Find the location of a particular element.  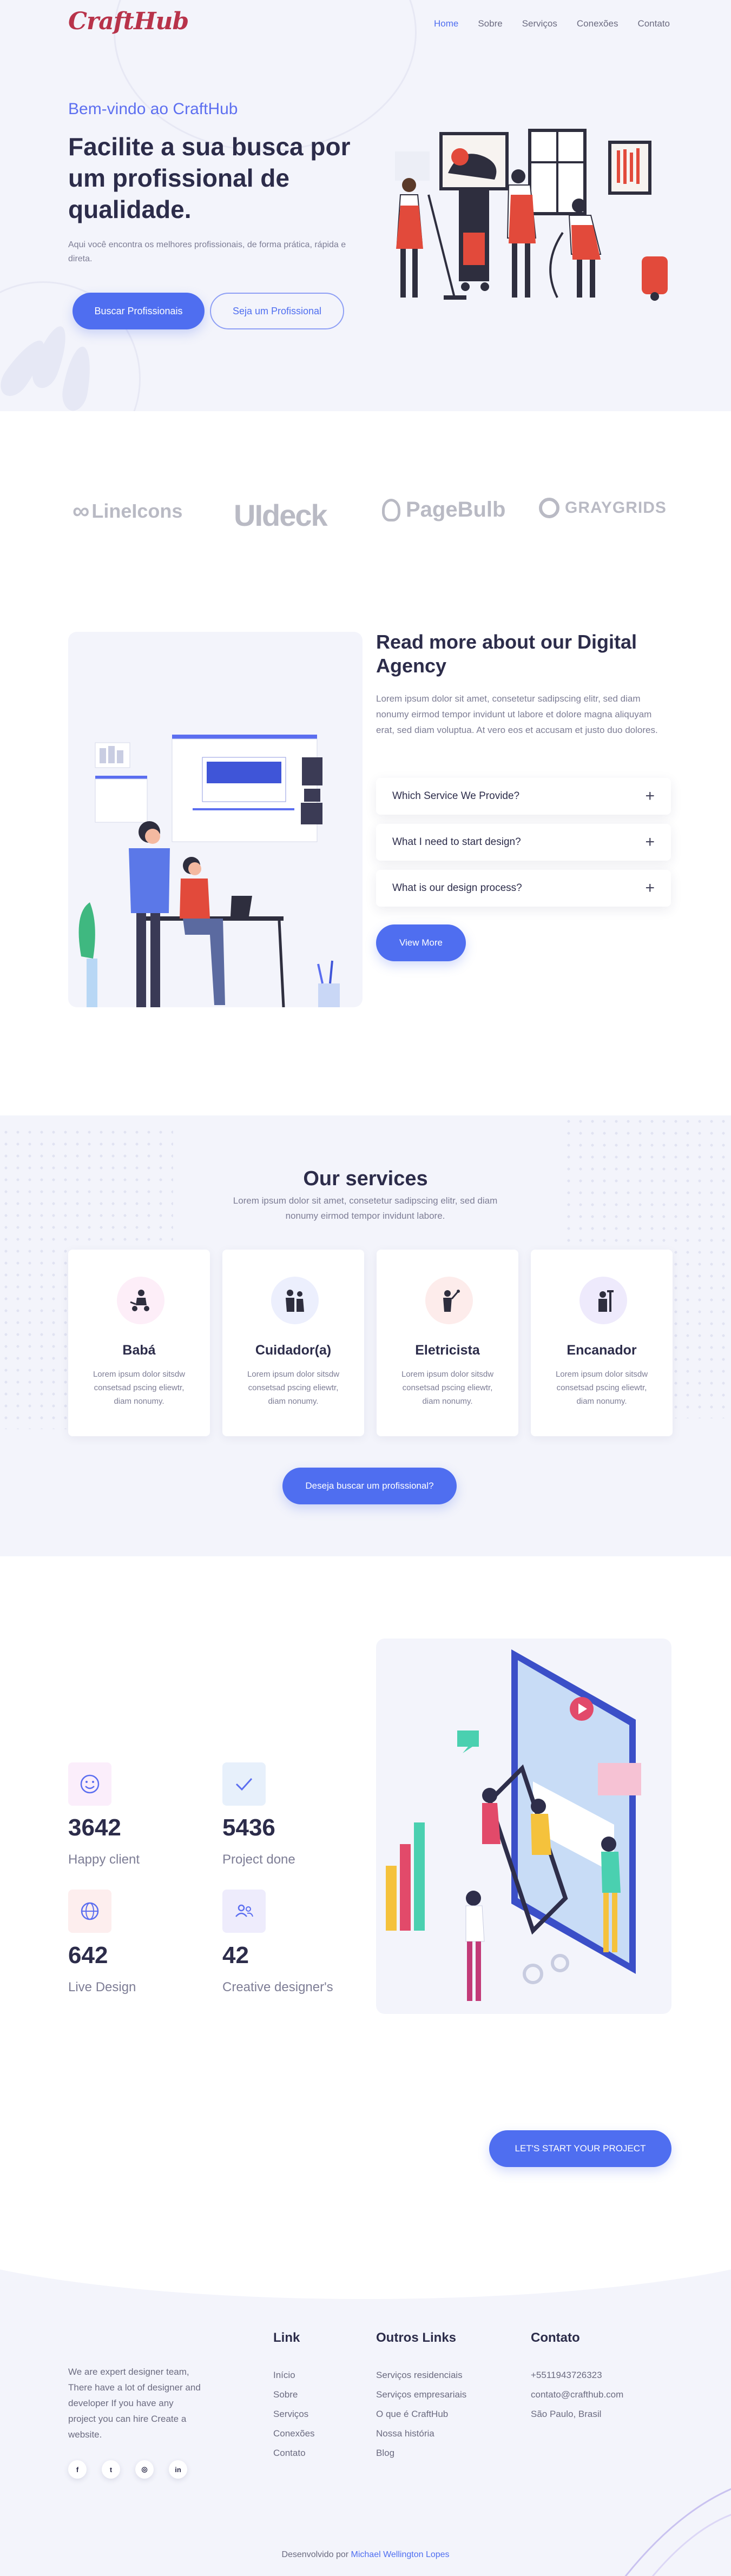

nav-item-contato: Contato is located at coordinates (654, 23).